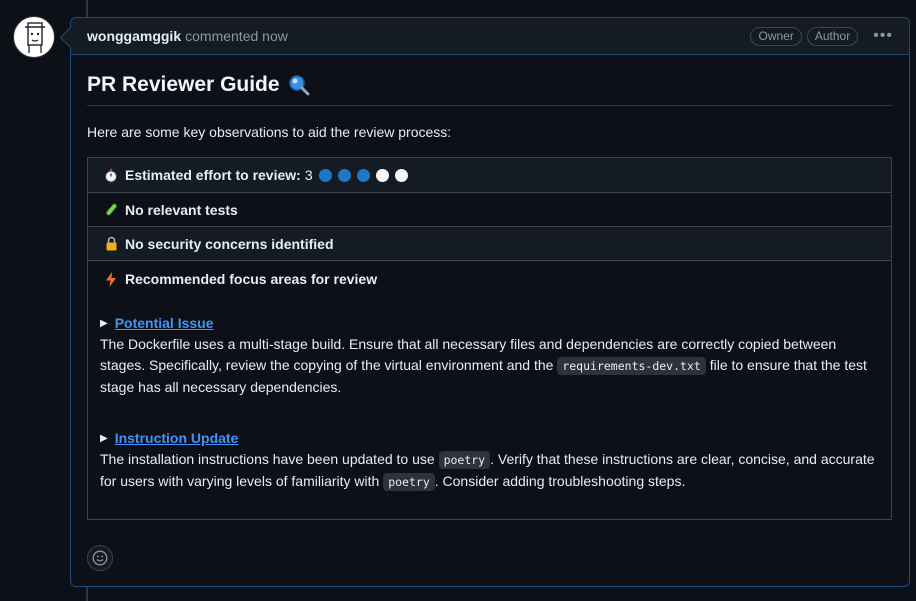 The width and height of the screenshot is (916, 601). What do you see at coordinates (776, 36) in the screenshot?
I see `owner-badge: Owner` at bounding box center [776, 36].